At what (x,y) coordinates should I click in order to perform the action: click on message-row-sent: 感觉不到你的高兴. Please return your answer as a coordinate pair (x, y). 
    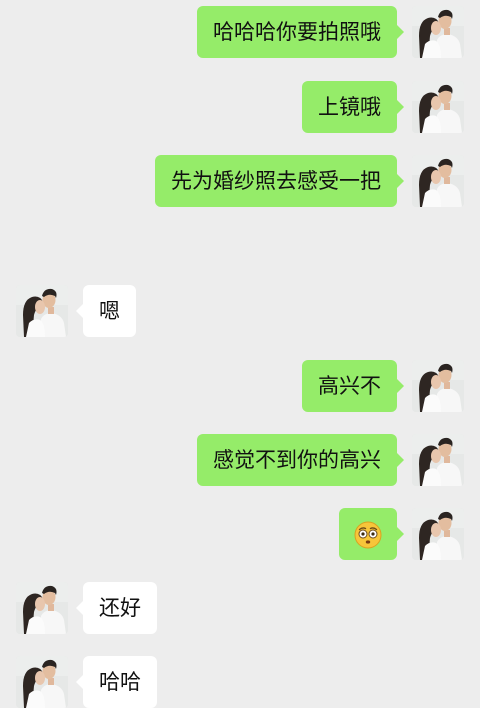
    Looking at the image, I should click on (240, 460).